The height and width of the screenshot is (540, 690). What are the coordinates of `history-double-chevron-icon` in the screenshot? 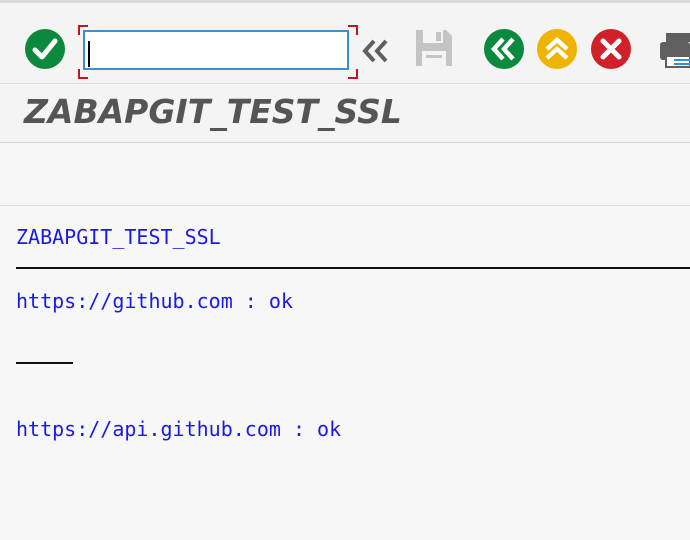 It's located at (376, 51).